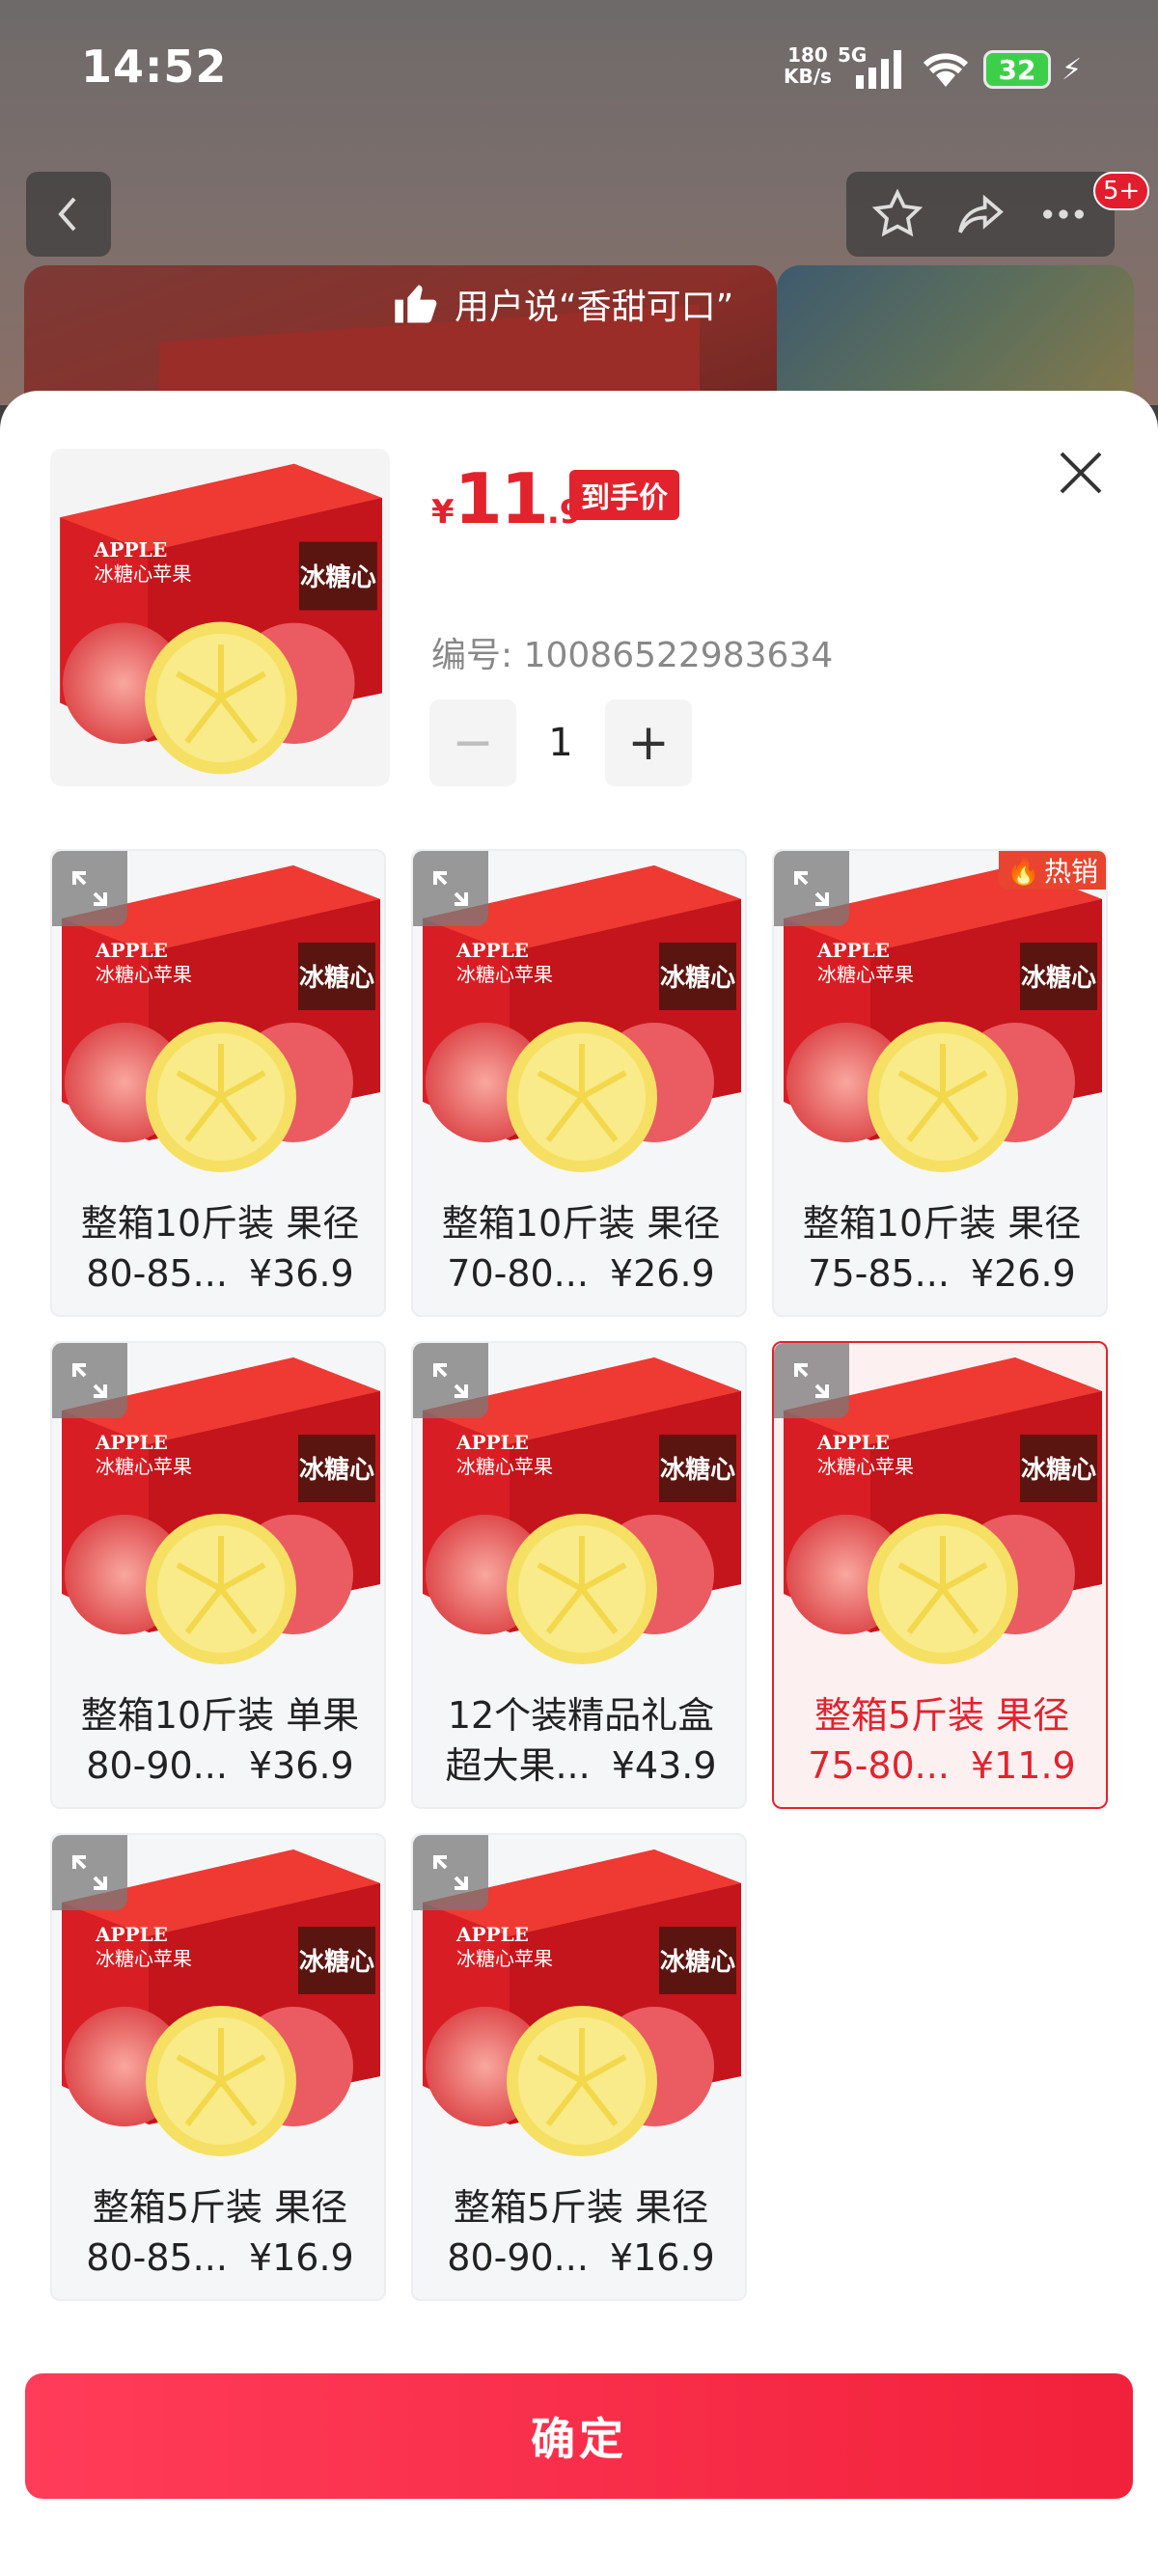 The image size is (1158, 2576). Describe the element at coordinates (579, 1741) in the screenshot. I see `sku-option-label: 12个装精品礼盒 超大果... ¥43.9` at that location.